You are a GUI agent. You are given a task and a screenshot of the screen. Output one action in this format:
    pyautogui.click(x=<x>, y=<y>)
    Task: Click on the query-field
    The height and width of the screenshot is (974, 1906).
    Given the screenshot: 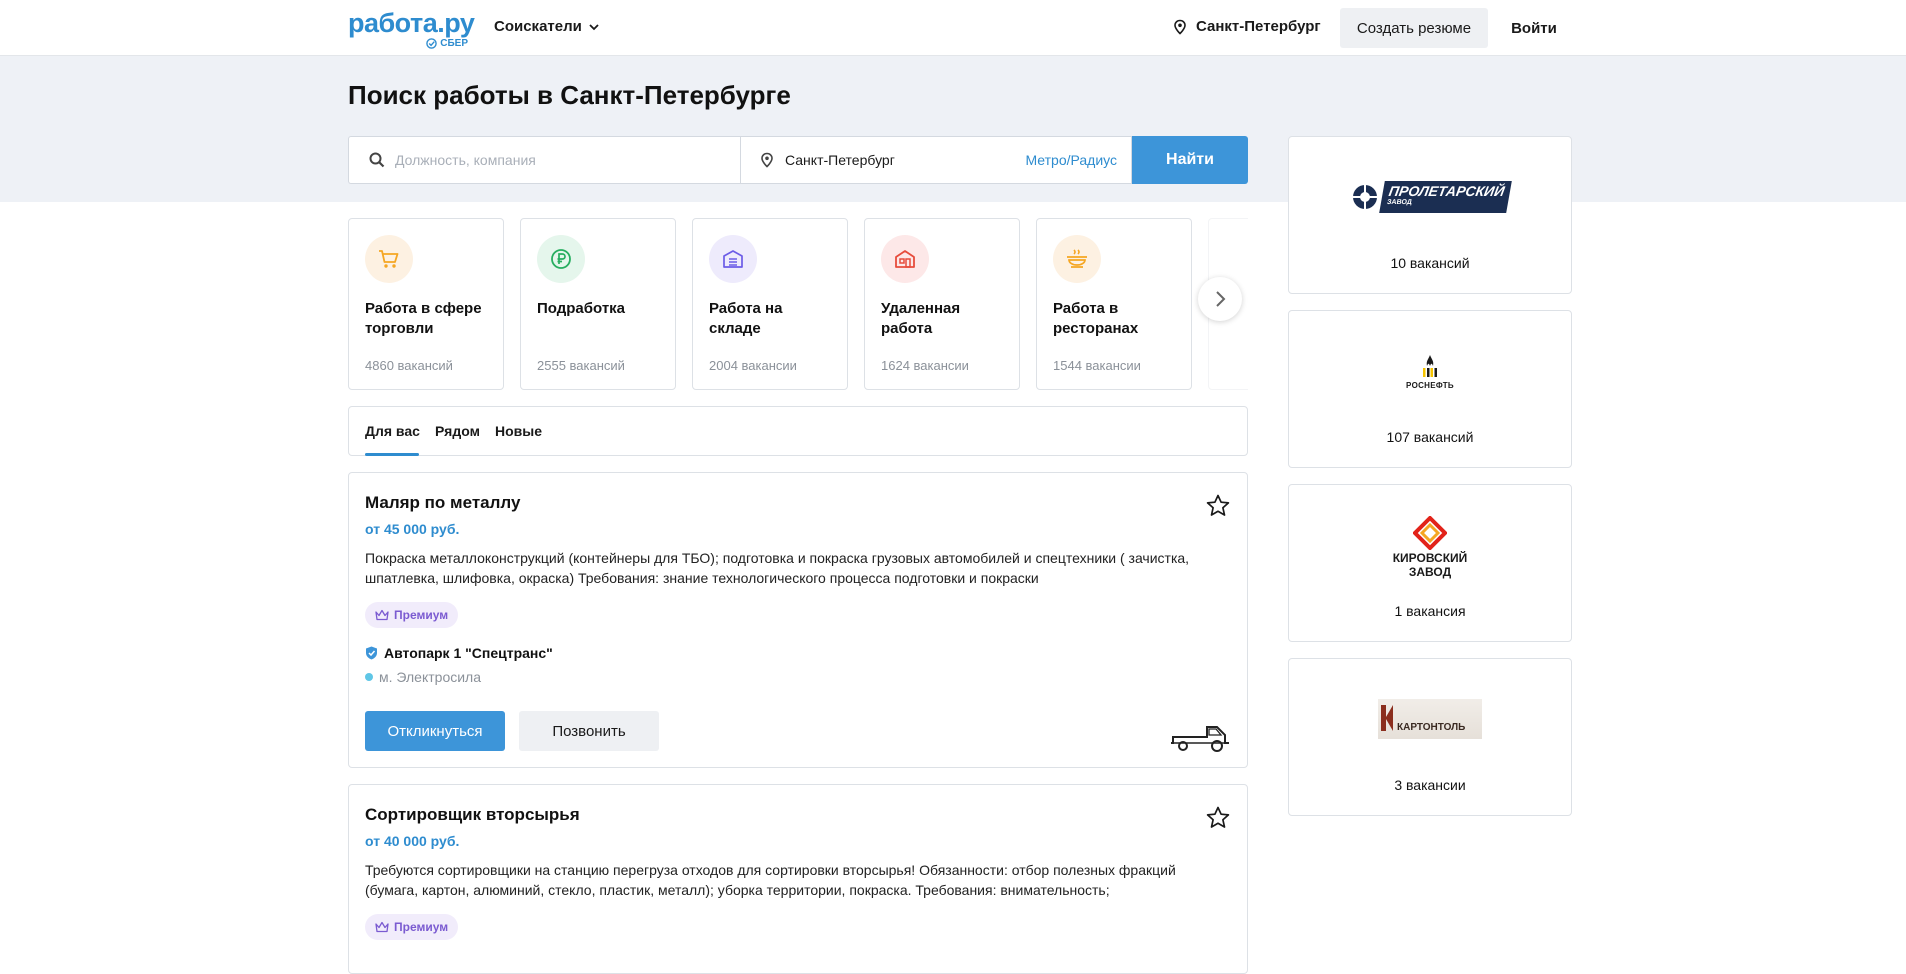 What is the action you would take?
    pyautogui.click(x=544, y=160)
    